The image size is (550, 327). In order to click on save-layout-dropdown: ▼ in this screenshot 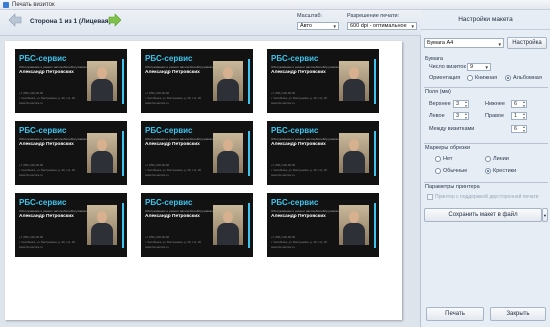, I will do `click(545, 215)`.